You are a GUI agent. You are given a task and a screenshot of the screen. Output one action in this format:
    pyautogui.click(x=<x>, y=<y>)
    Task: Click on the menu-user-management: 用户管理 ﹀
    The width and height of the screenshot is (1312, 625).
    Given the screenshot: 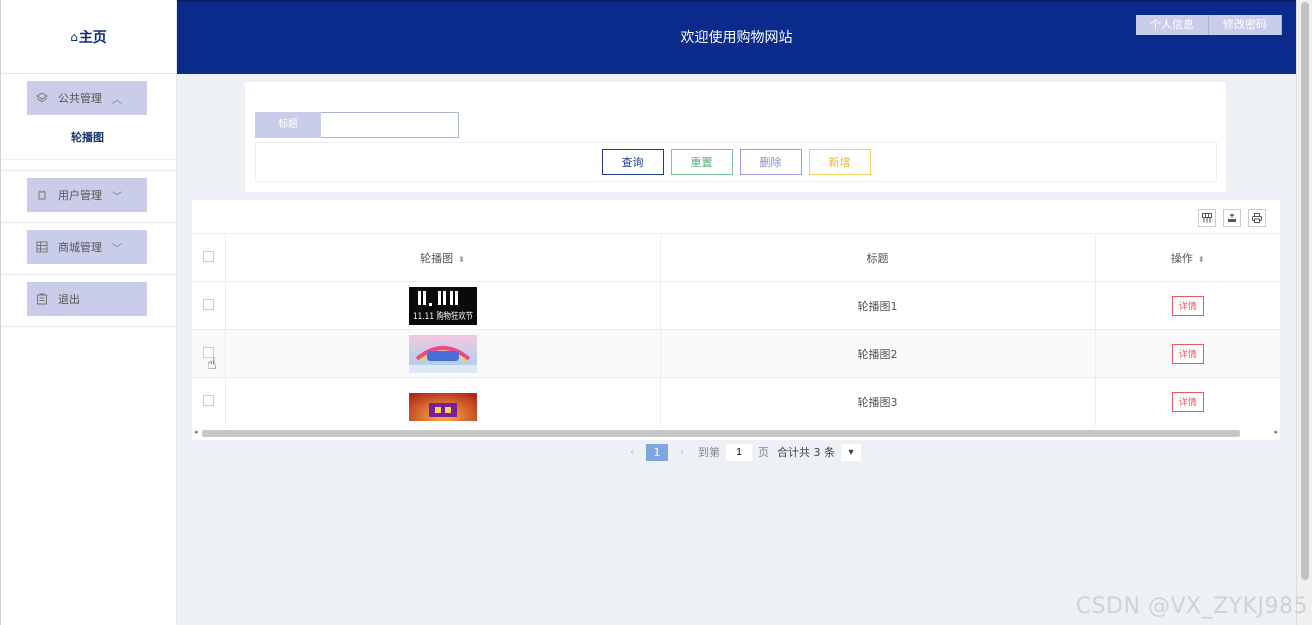 What is the action you would take?
    pyautogui.click(x=87, y=195)
    